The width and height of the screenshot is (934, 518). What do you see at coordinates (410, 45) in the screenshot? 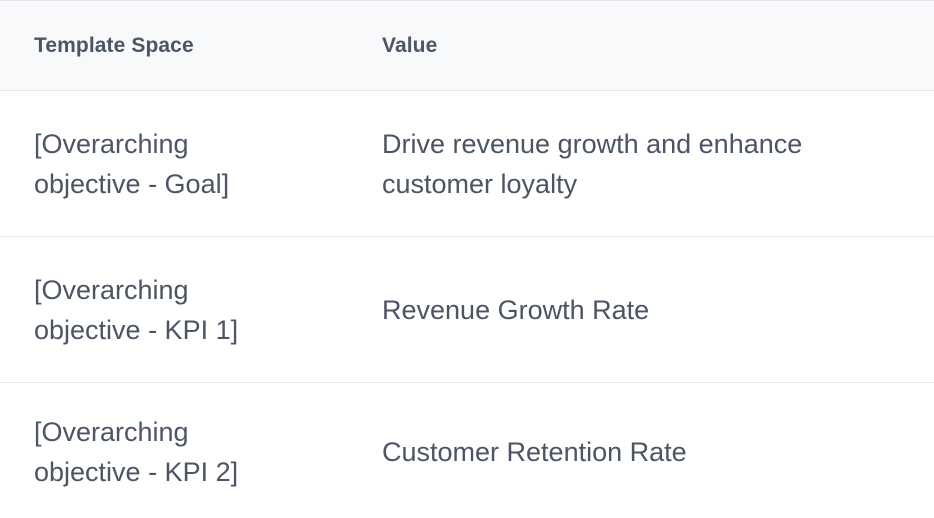
I see `column-header-value: Value` at bounding box center [410, 45].